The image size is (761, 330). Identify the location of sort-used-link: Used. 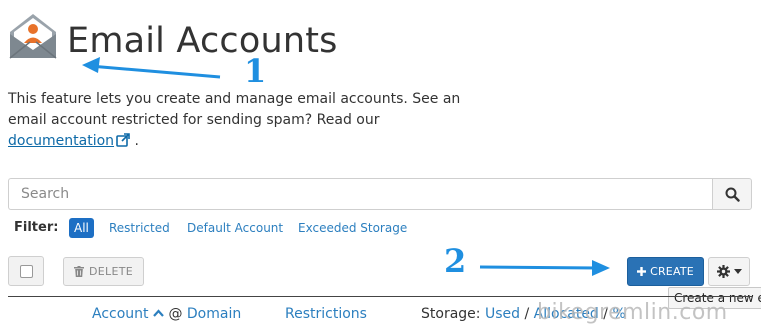
(502, 314).